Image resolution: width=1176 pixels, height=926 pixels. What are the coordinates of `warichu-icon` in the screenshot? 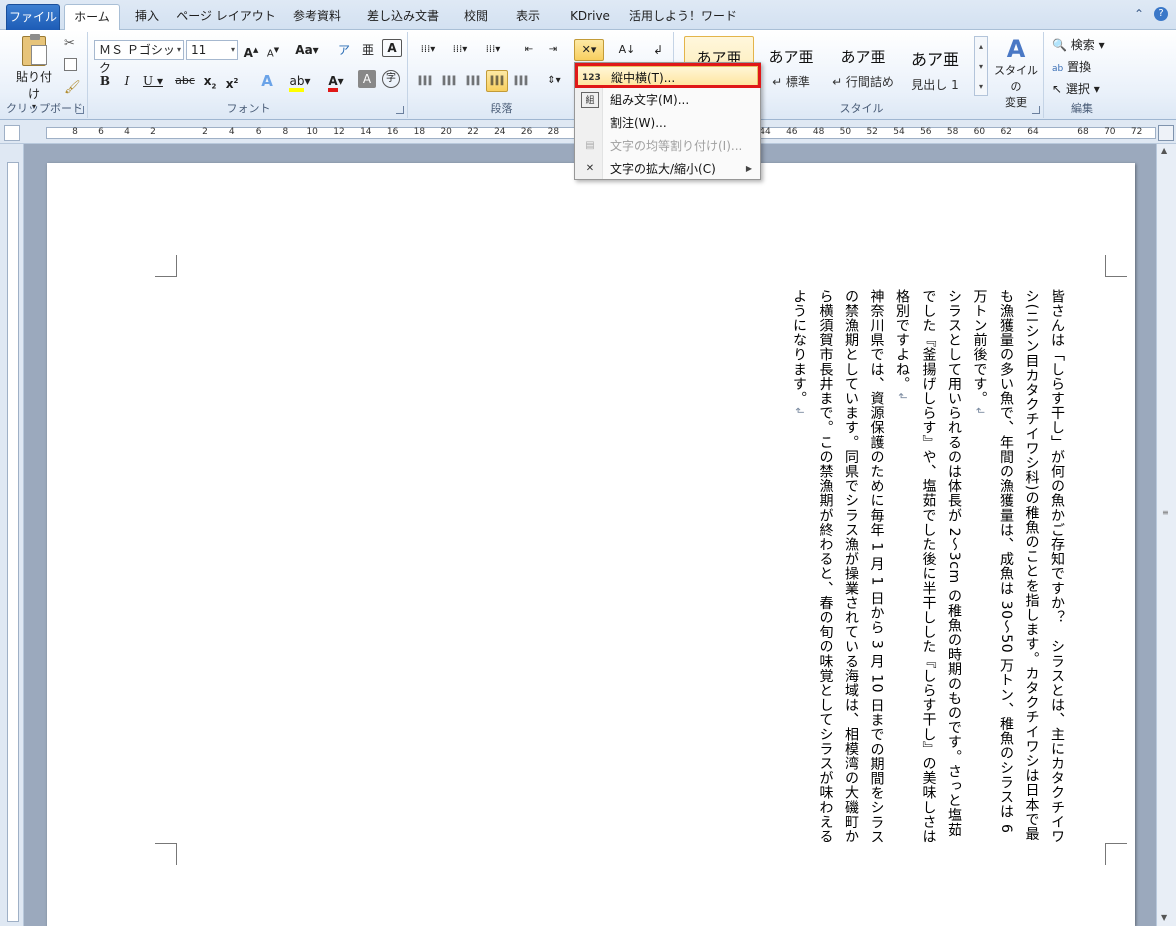 It's located at (590, 123).